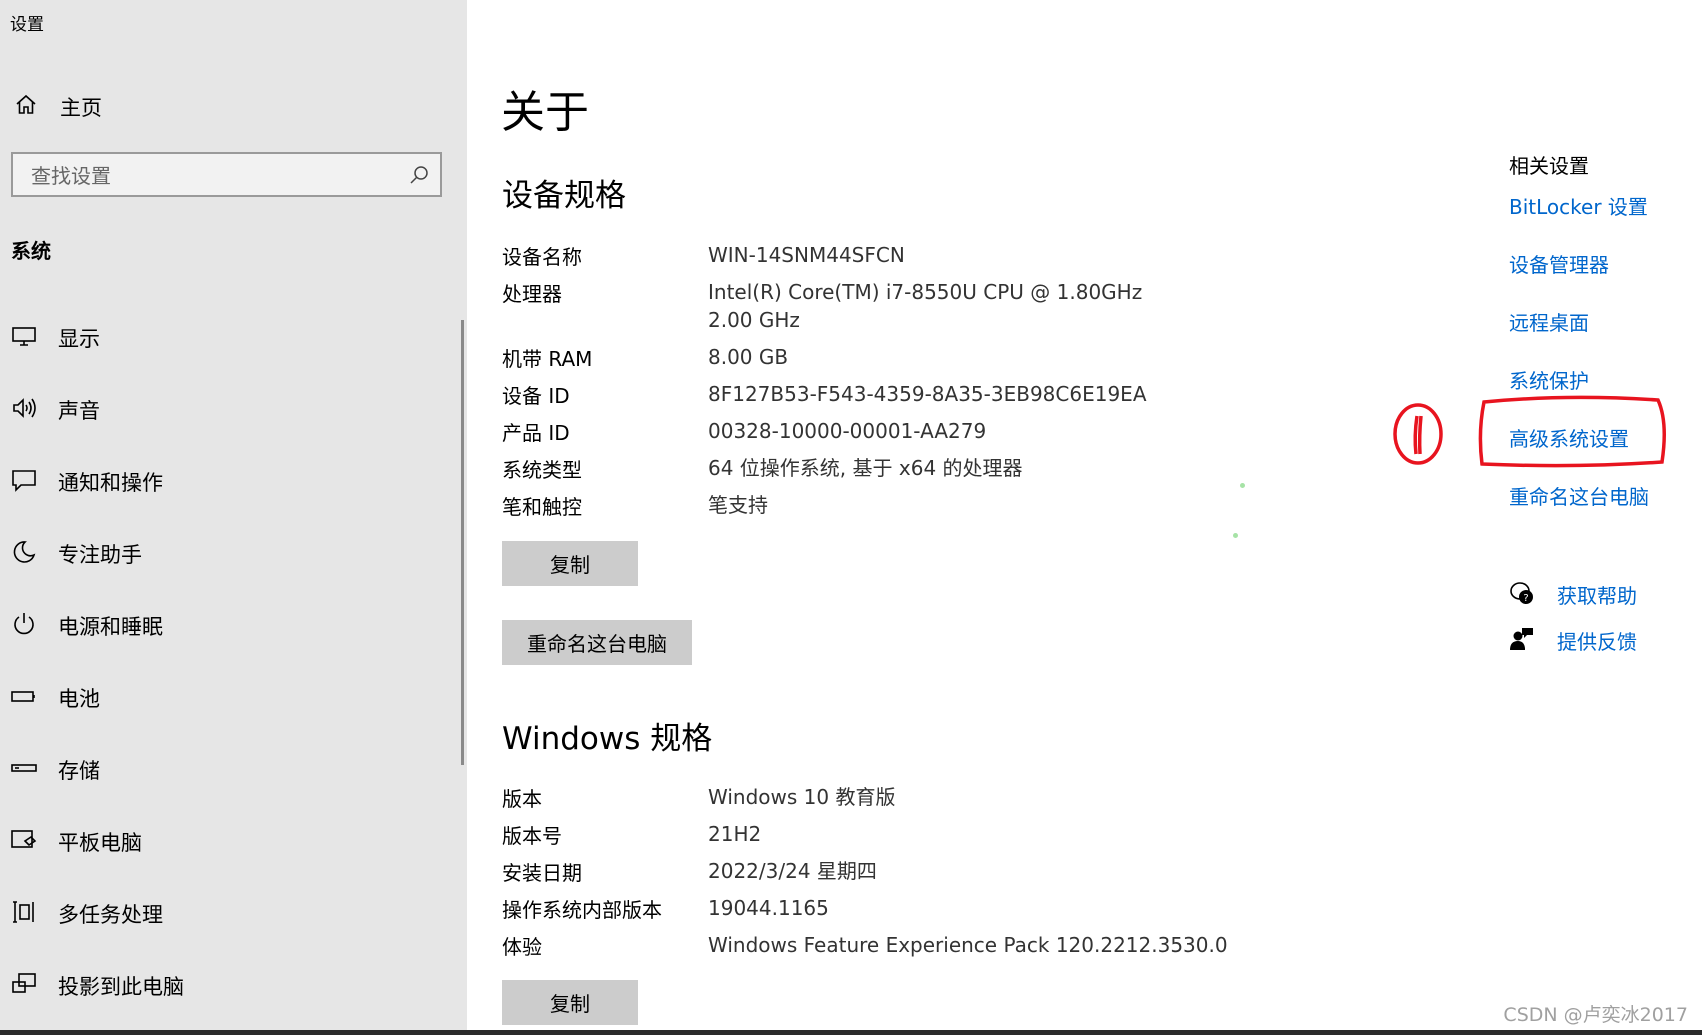 This screenshot has width=1702, height=1035. What do you see at coordinates (216, 176) in the screenshot?
I see `search-input` at bounding box center [216, 176].